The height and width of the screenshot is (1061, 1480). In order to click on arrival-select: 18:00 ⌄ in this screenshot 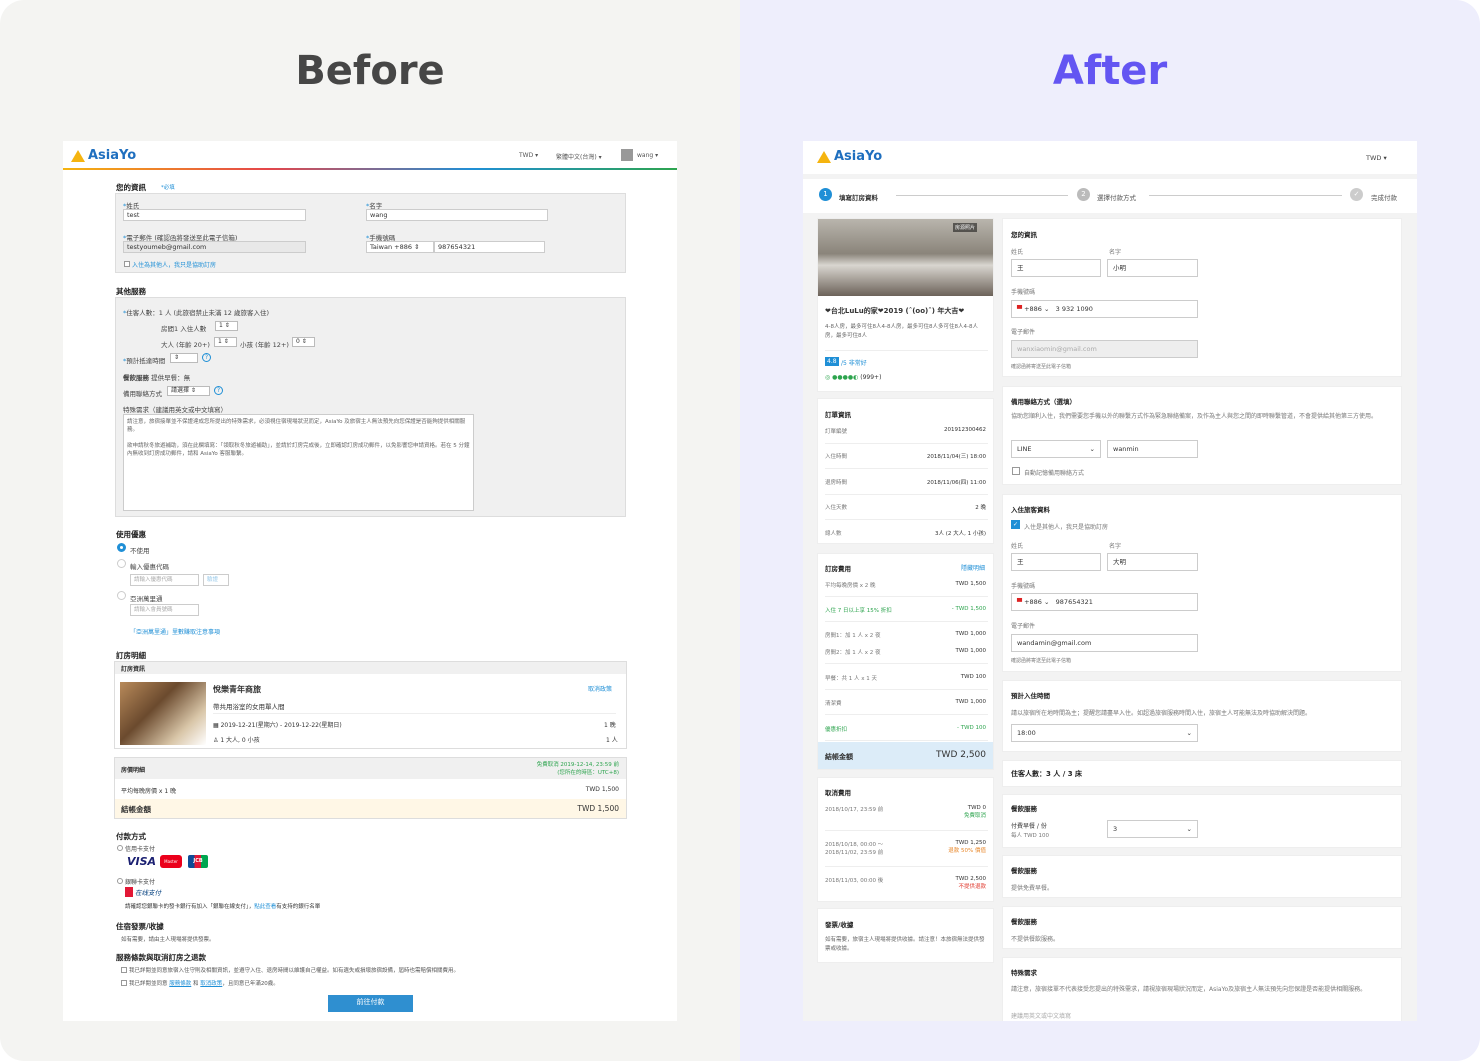, I will do `click(1104, 733)`.